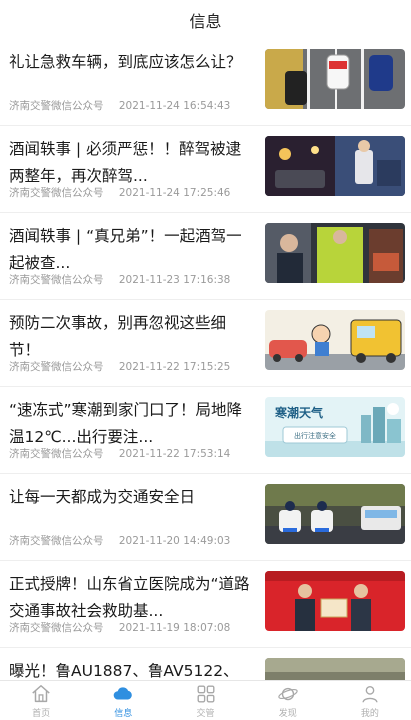 This screenshot has height=720, width=411. I want to click on tab-label: 发现, so click(287, 713).